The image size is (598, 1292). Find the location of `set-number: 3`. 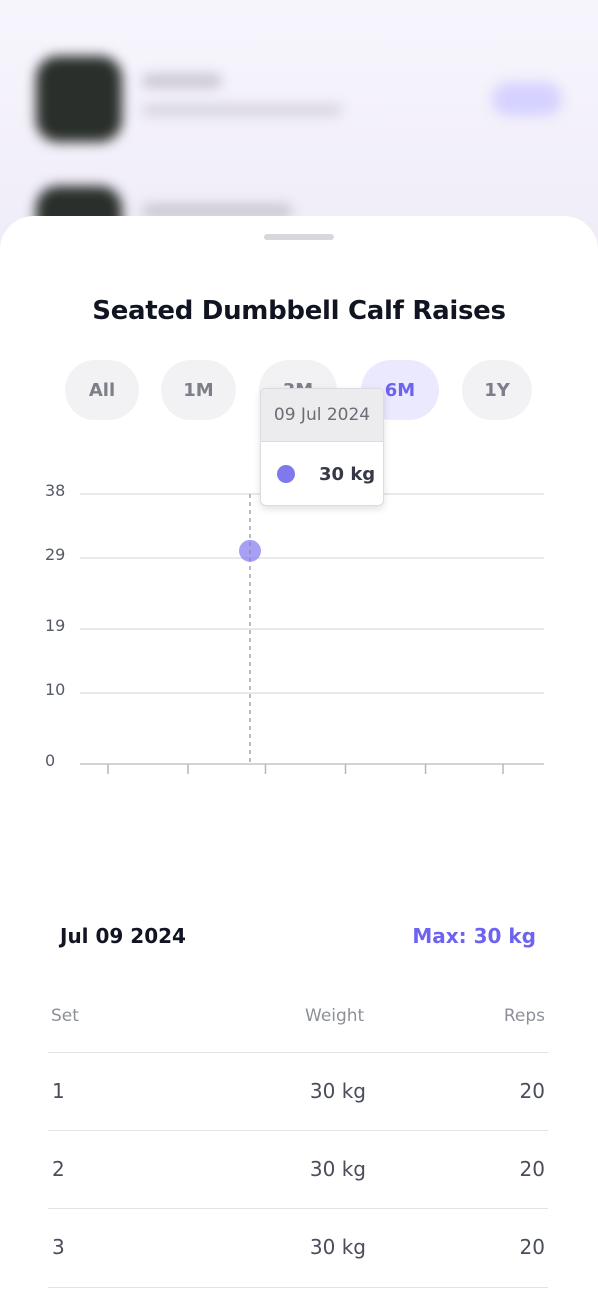

set-number: 3 is located at coordinates (58, 1247).